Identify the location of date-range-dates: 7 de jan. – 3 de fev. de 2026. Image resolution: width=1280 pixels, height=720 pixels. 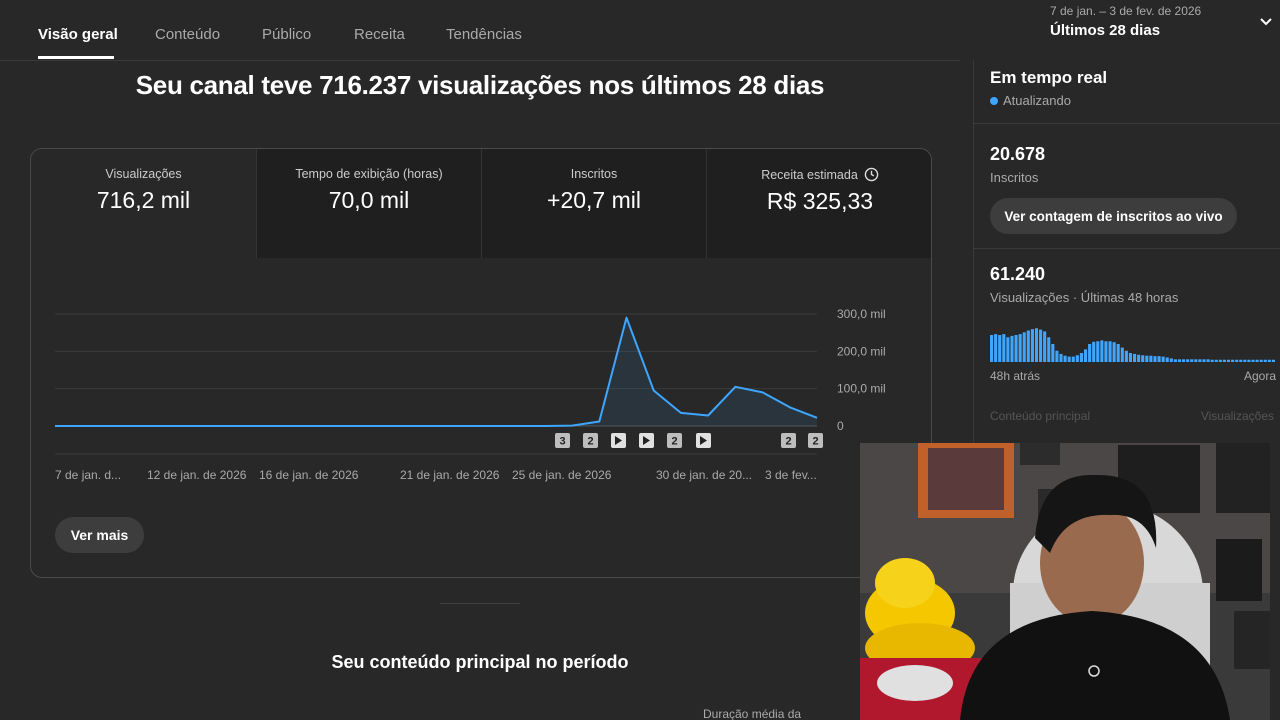
(1126, 11).